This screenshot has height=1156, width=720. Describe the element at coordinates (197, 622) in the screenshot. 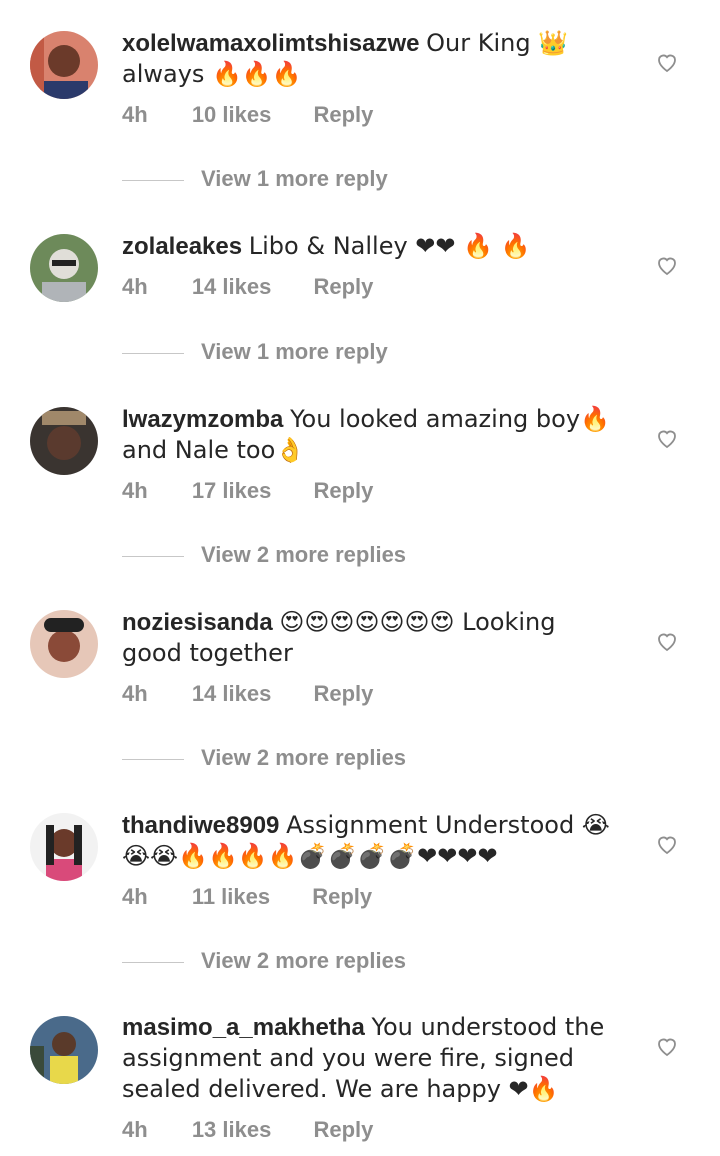

I see `comment-username: noziesisanda` at that location.